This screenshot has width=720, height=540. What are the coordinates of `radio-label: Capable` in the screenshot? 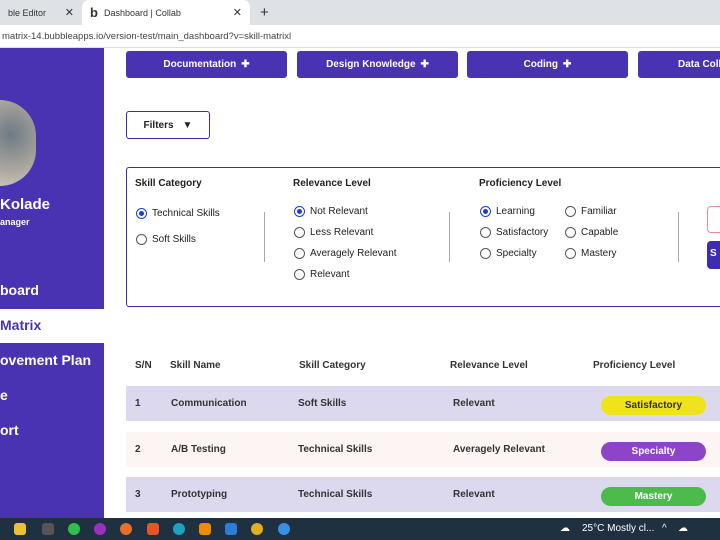 It's located at (600, 232).